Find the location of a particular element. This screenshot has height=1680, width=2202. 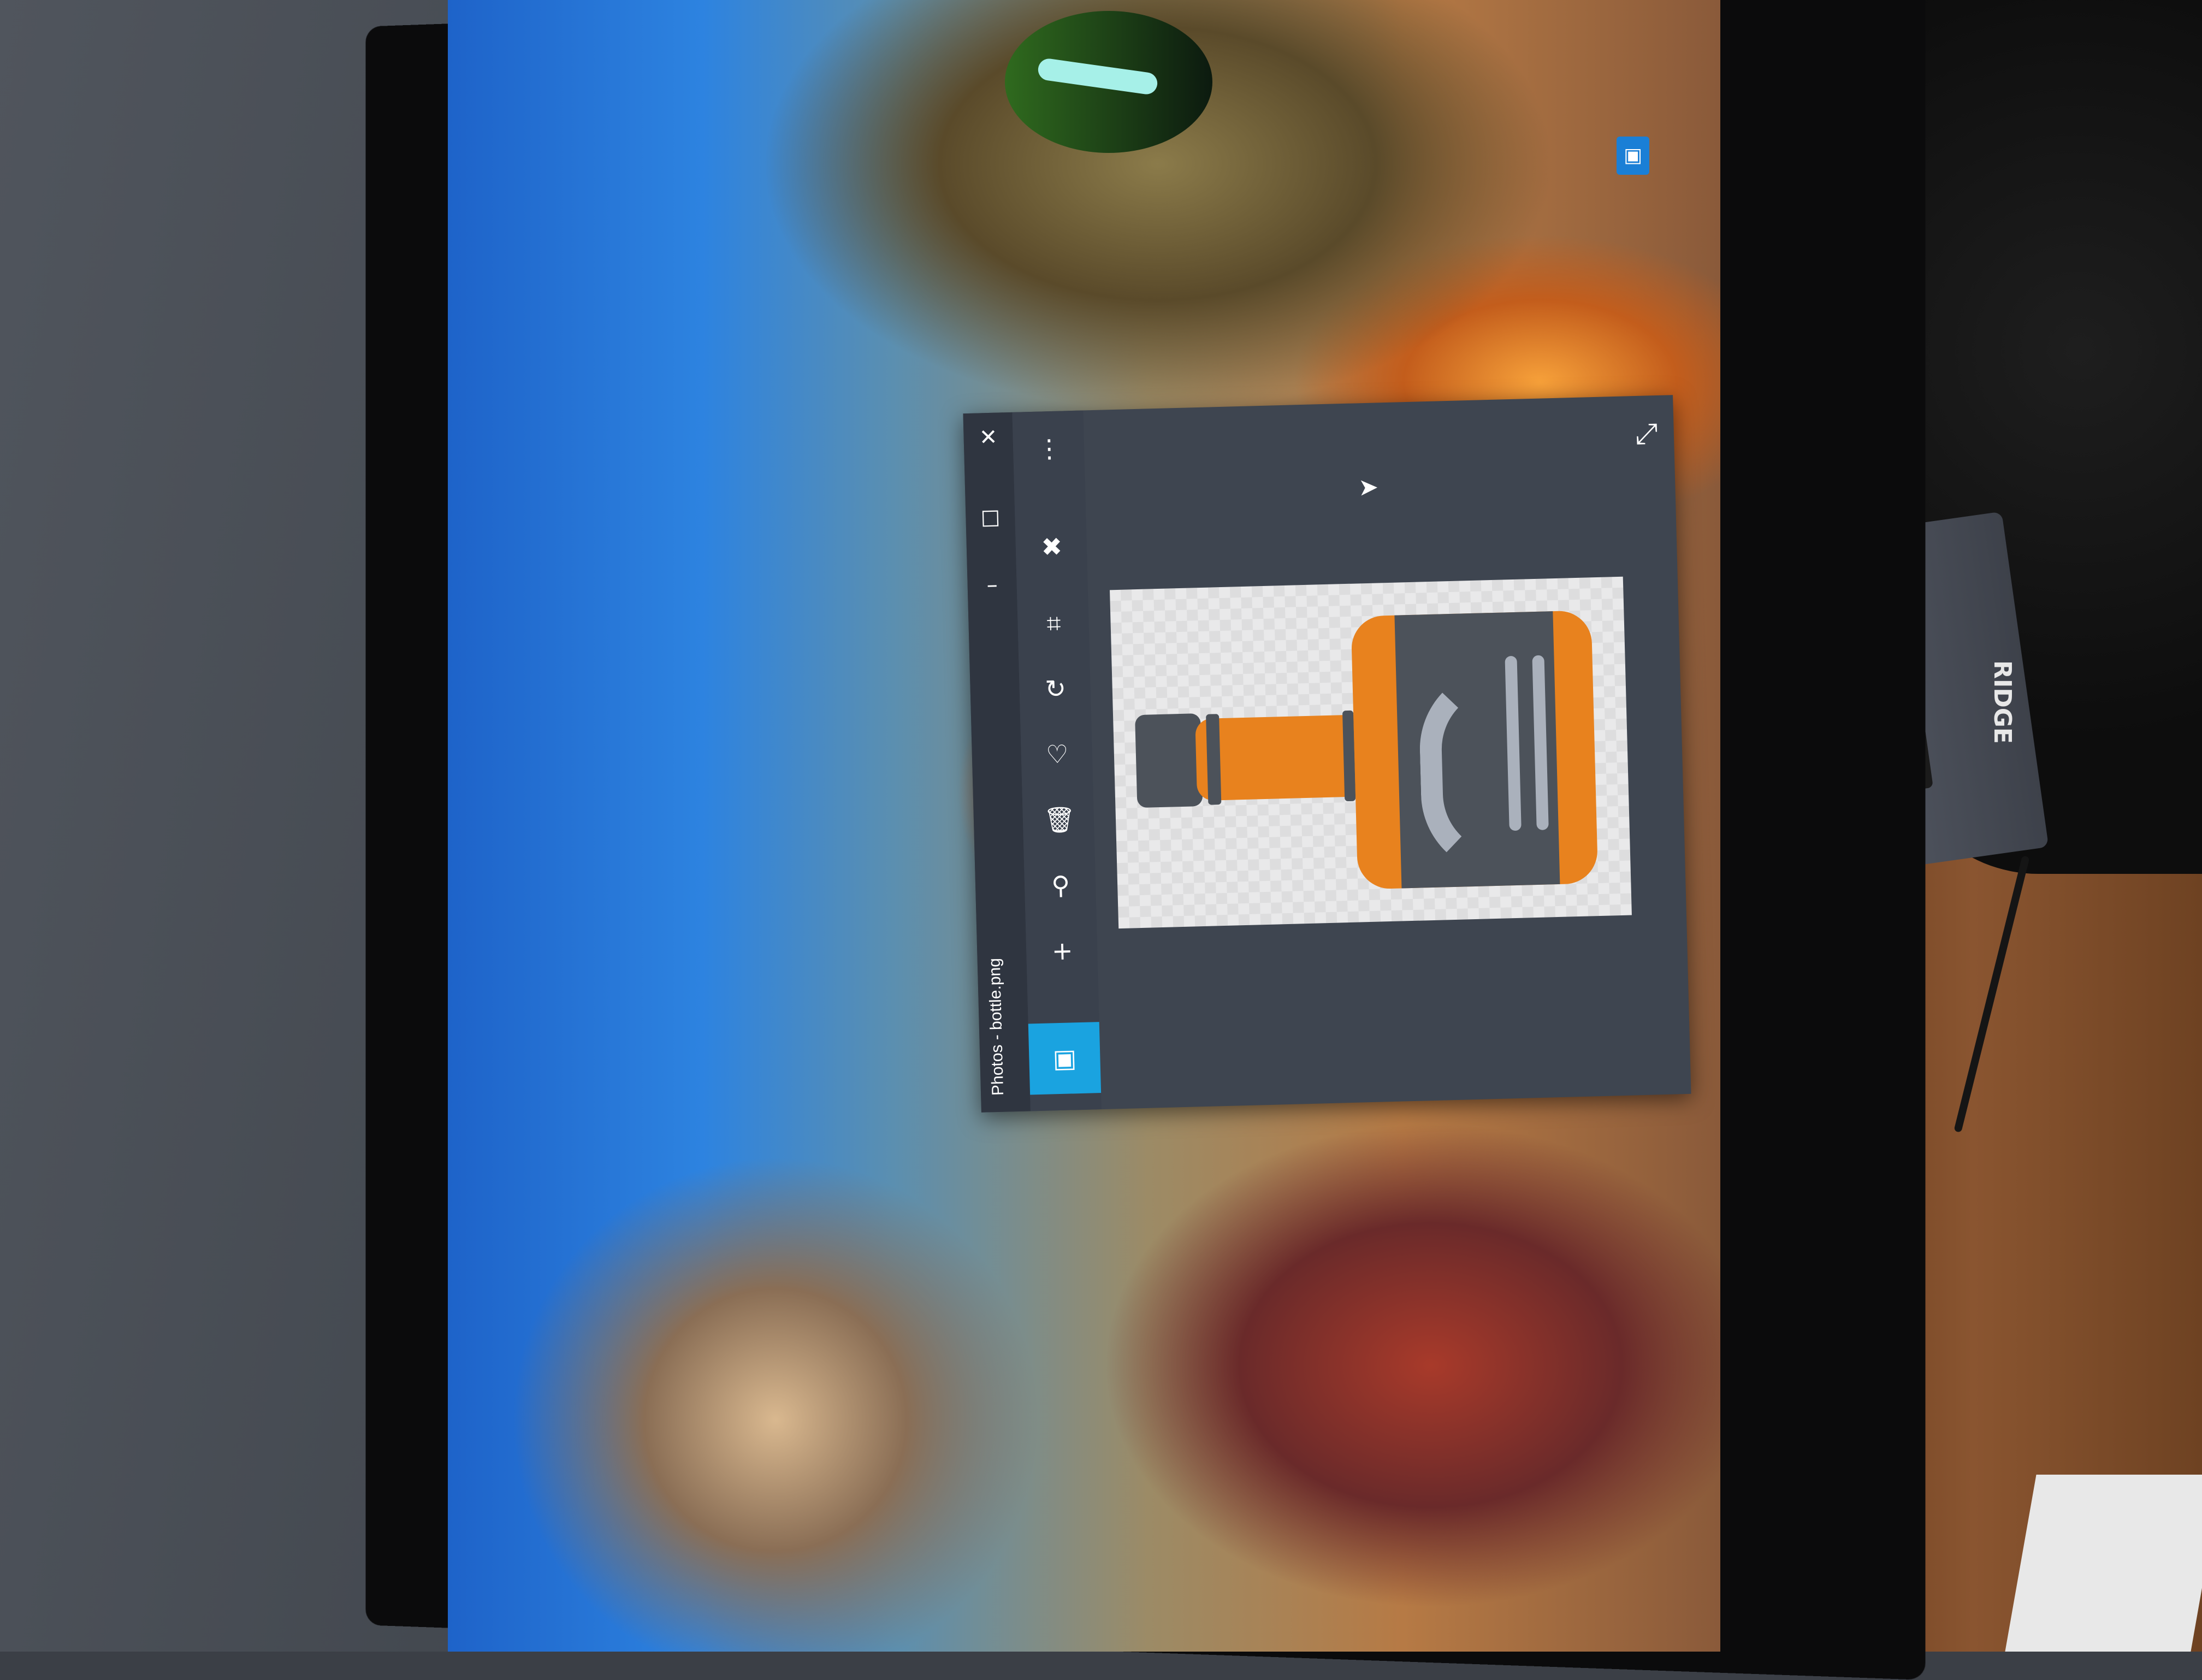

delete-icon: 🗑 is located at coordinates (1059, 820).